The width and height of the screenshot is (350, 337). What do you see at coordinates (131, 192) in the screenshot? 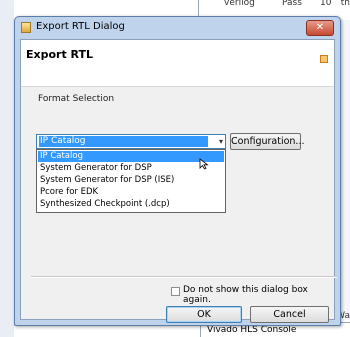
I see `dropdown-option-pcore-edk: Pcore for EDK` at bounding box center [131, 192].